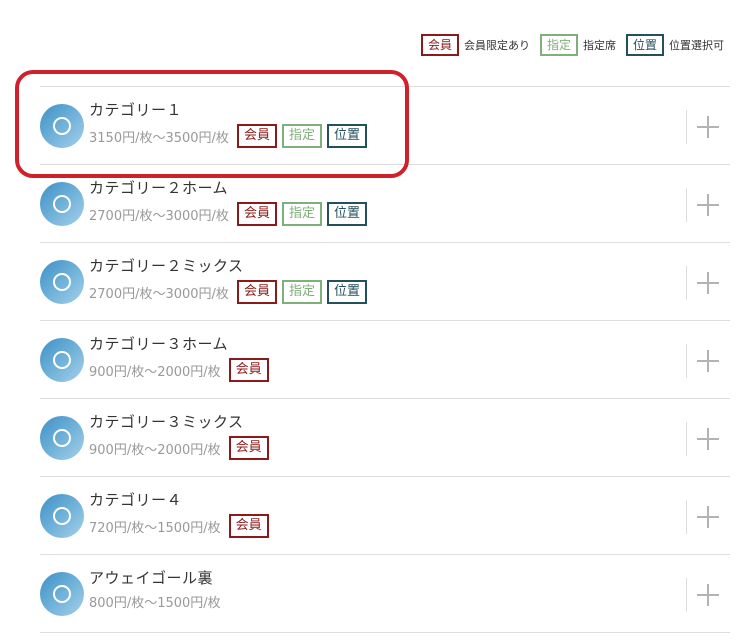  I want to click on legend-label-position: 位置選択可, so click(696, 45).